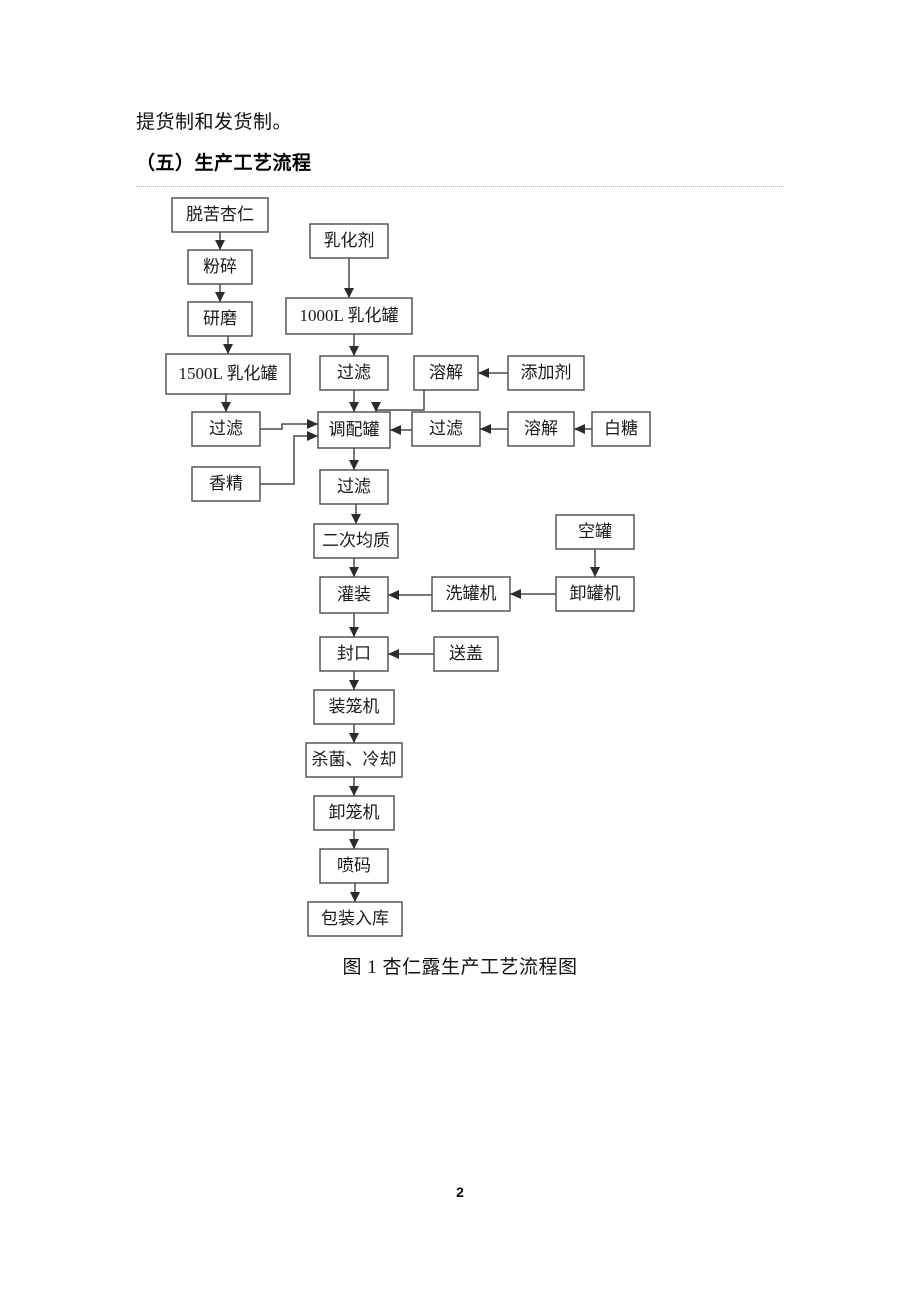 Image resolution: width=920 pixels, height=1302 pixels. Describe the element at coordinates (460, 186) in the screenshot. I see `section-divider` at that location.